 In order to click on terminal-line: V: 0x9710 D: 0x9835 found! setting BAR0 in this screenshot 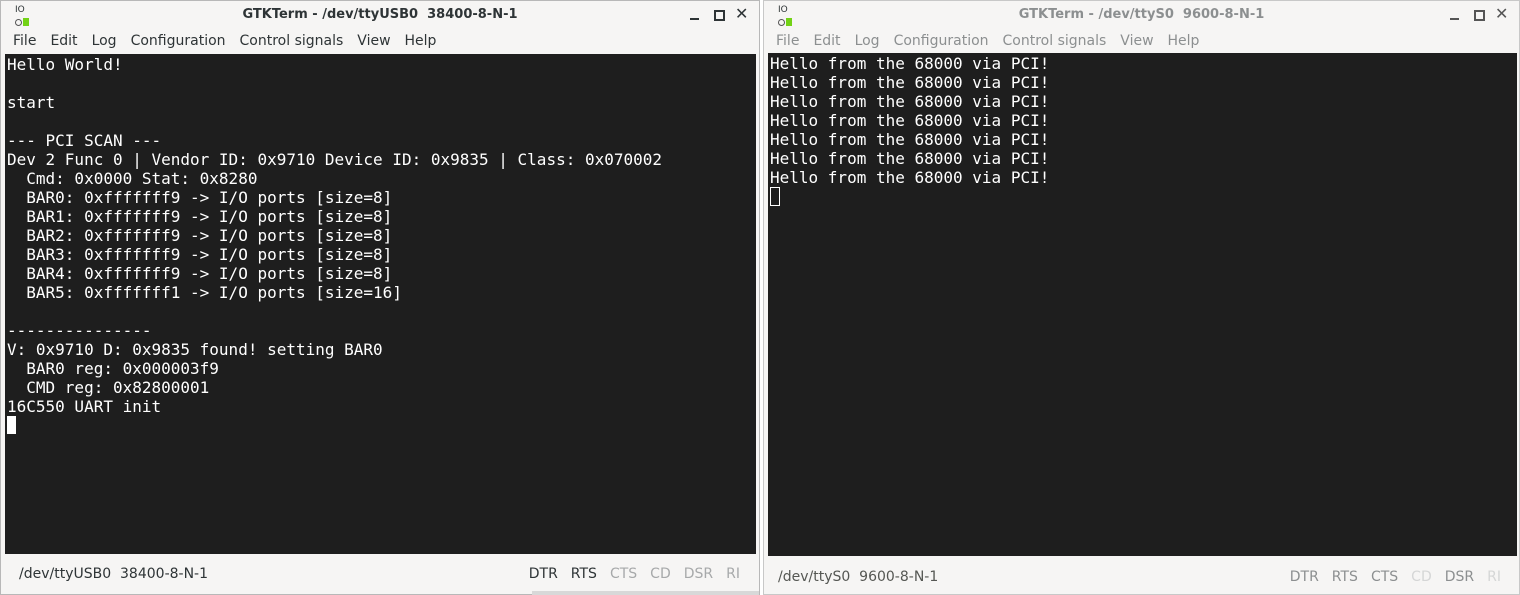, I will do `click(195, 349)`.